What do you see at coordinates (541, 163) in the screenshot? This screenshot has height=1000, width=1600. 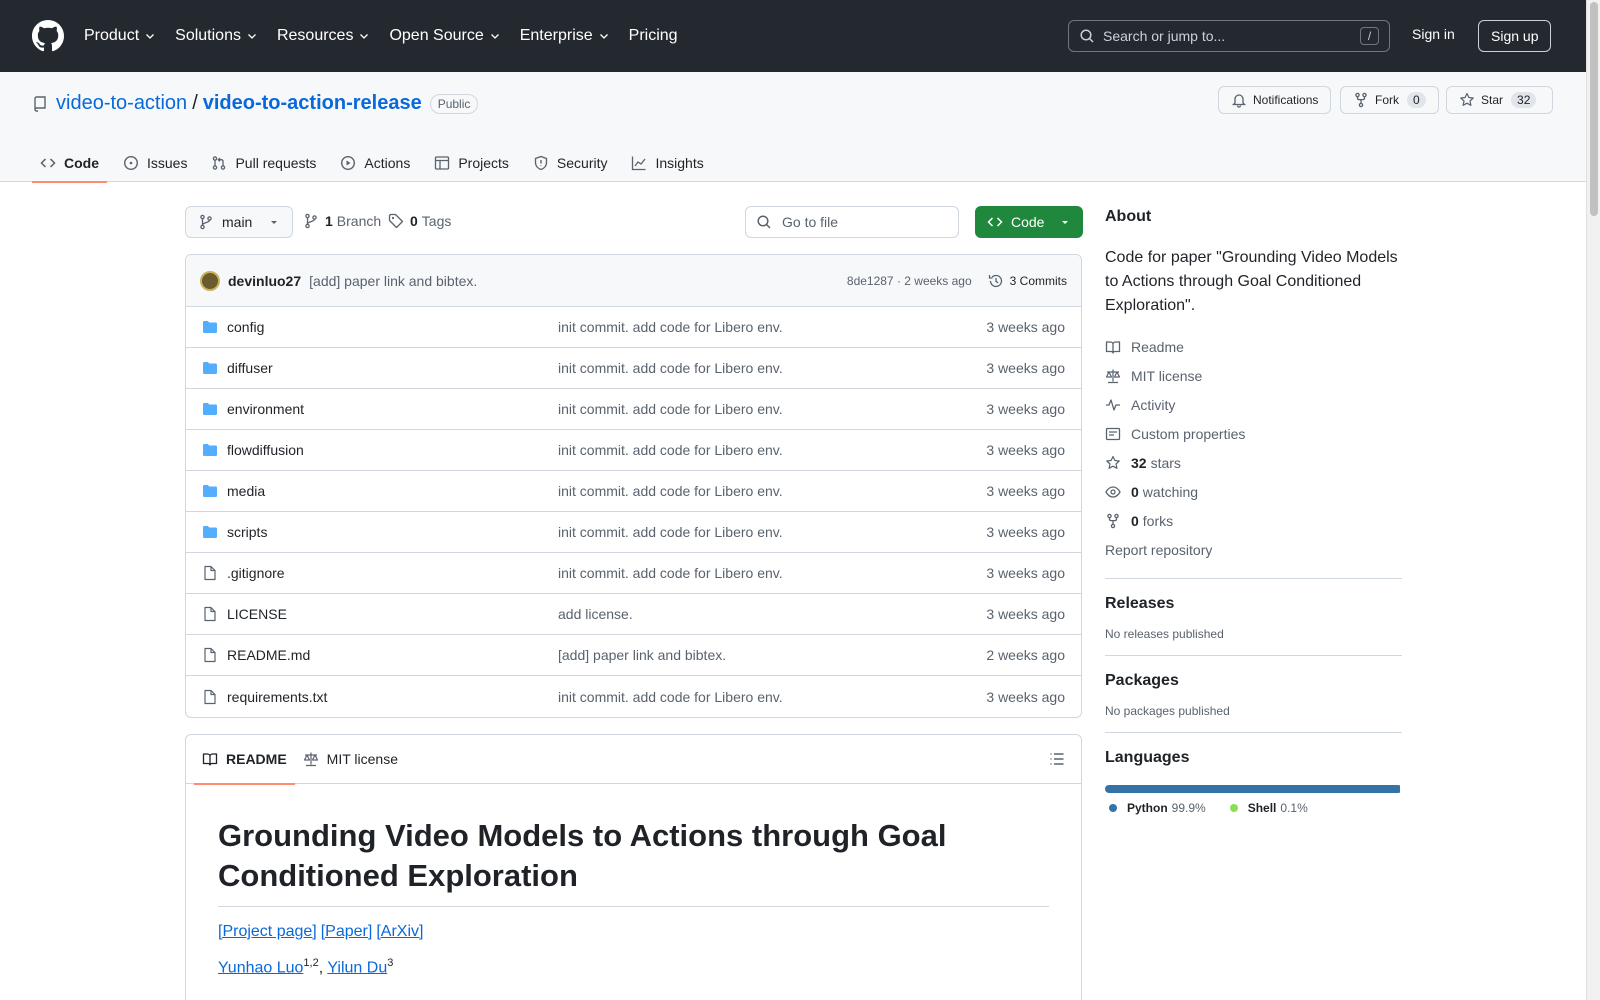 I see `shield-icon` at bounding box center [541, 163].